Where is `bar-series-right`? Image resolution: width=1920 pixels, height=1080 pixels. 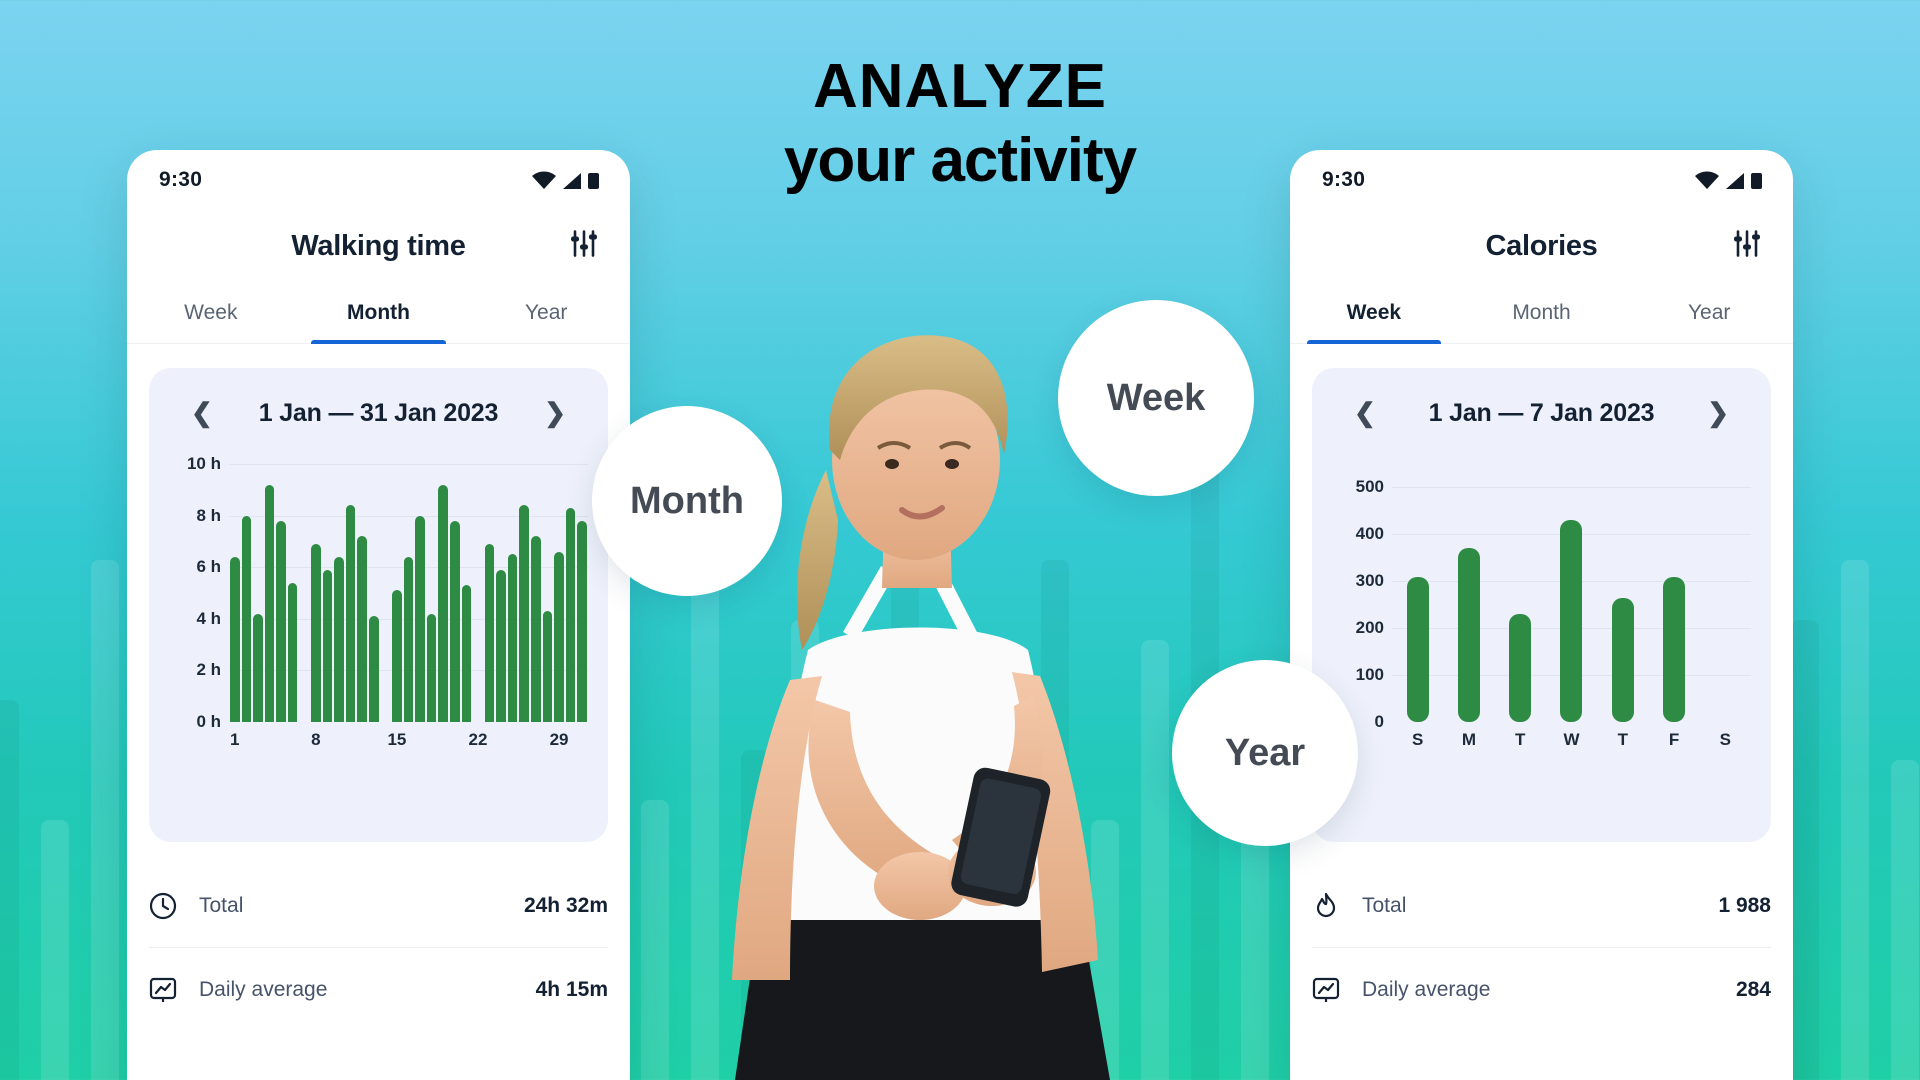 bar-series-right is located at coordinates (1571, 593).